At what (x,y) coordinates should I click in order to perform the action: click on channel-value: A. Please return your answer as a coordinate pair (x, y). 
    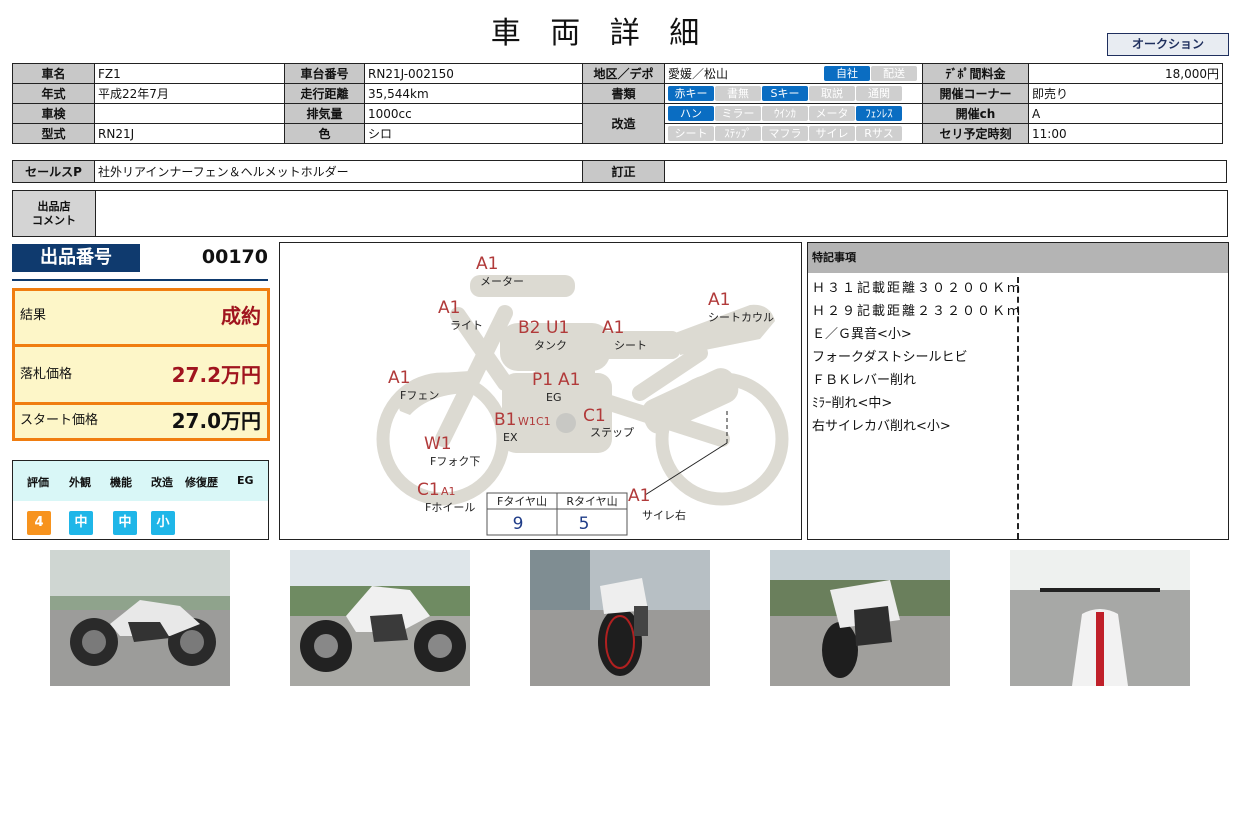
    Looking at the image, I should click on (1125, 113).